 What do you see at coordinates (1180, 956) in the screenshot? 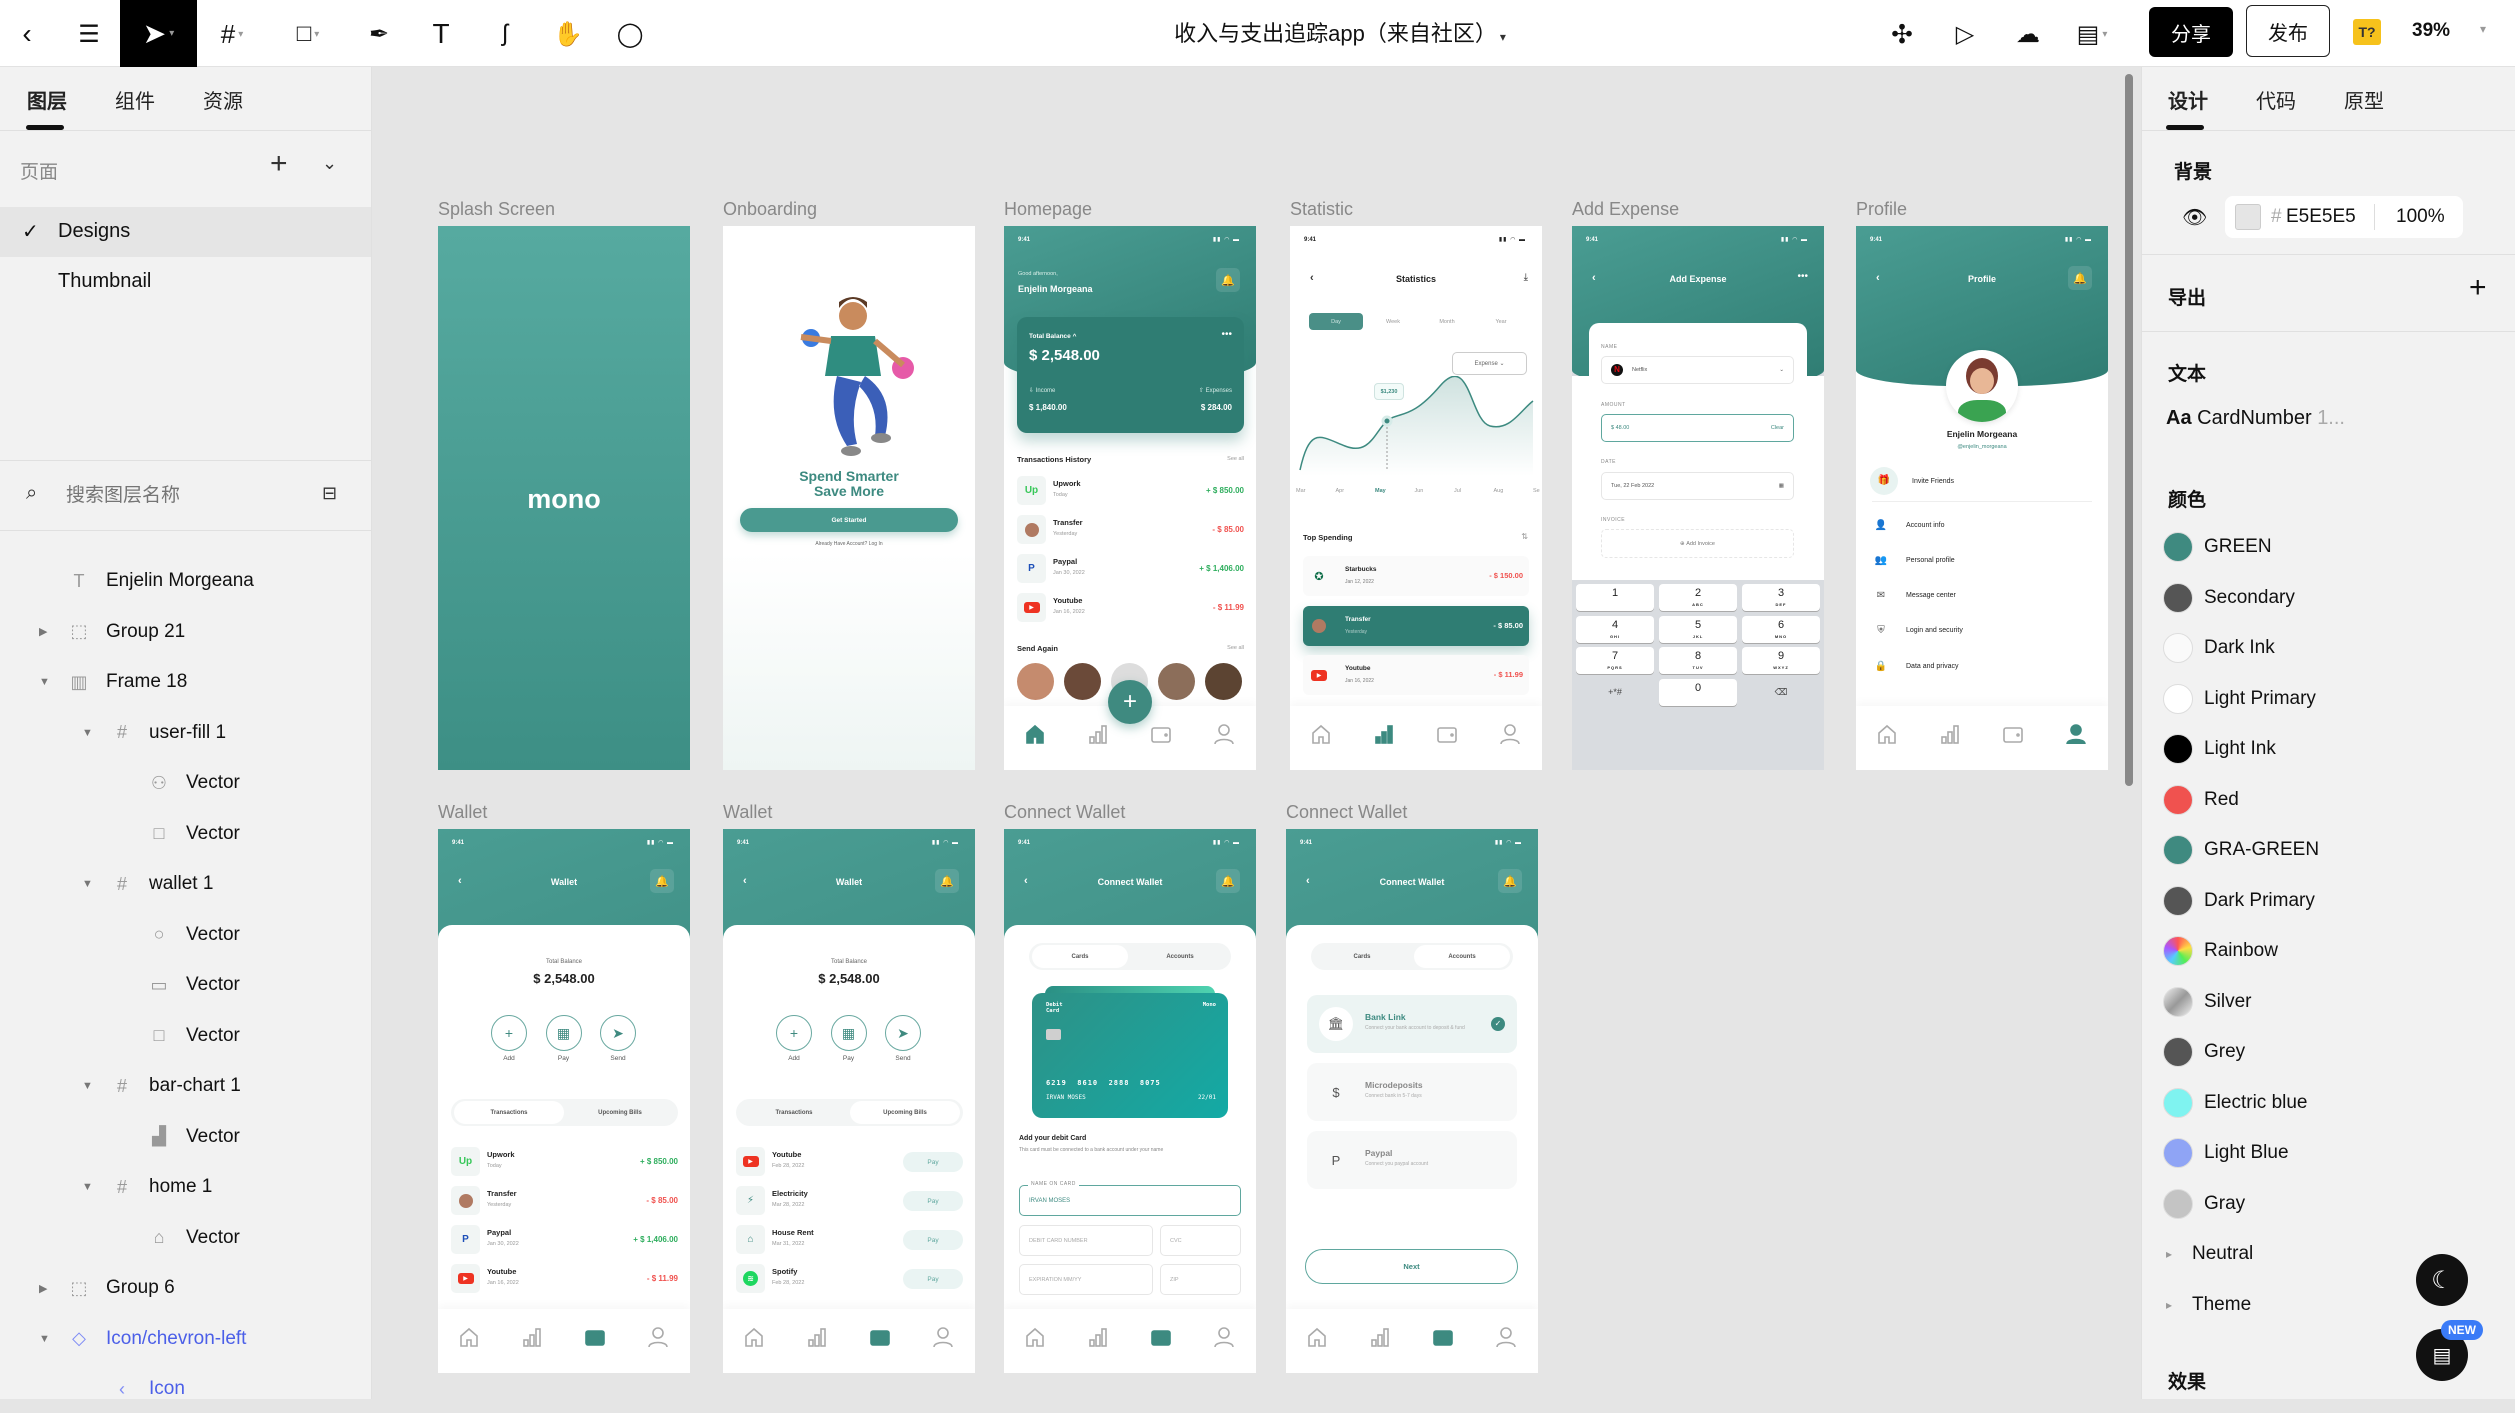
I see `tab-accounts: Accounts` at bounding box center [1180, 956].